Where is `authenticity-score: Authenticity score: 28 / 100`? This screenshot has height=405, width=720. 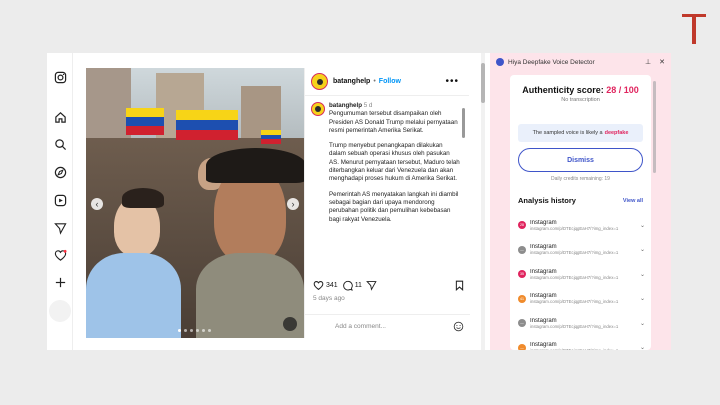
authenticity-score: Authenticity score: 28 / 100 is located at coordinates (580, 90).